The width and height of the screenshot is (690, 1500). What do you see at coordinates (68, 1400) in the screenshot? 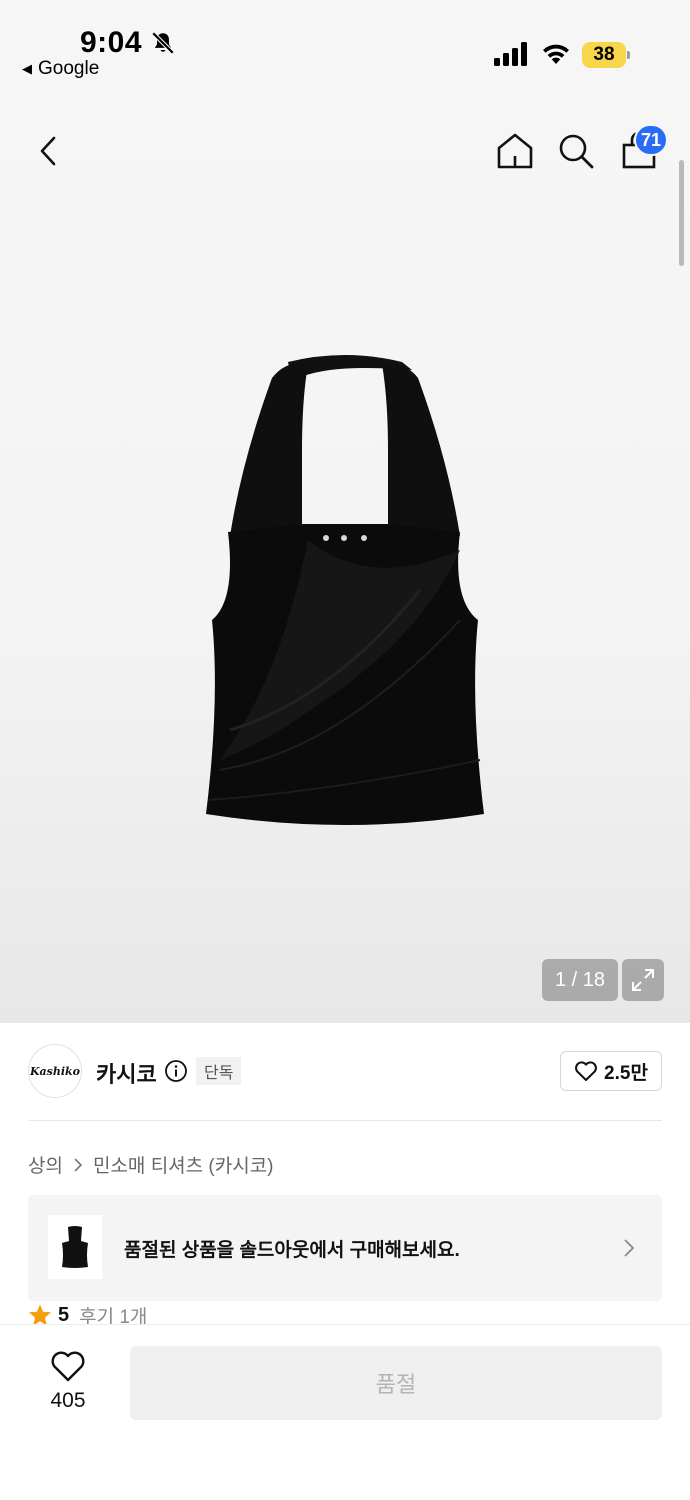
I see `wish-count: 405` at bounding box center [68, 1400].